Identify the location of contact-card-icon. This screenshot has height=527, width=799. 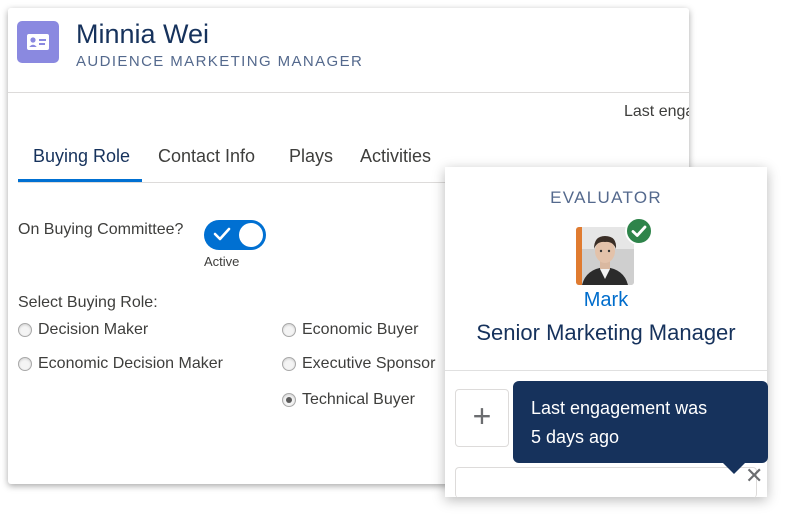
(38, 42).